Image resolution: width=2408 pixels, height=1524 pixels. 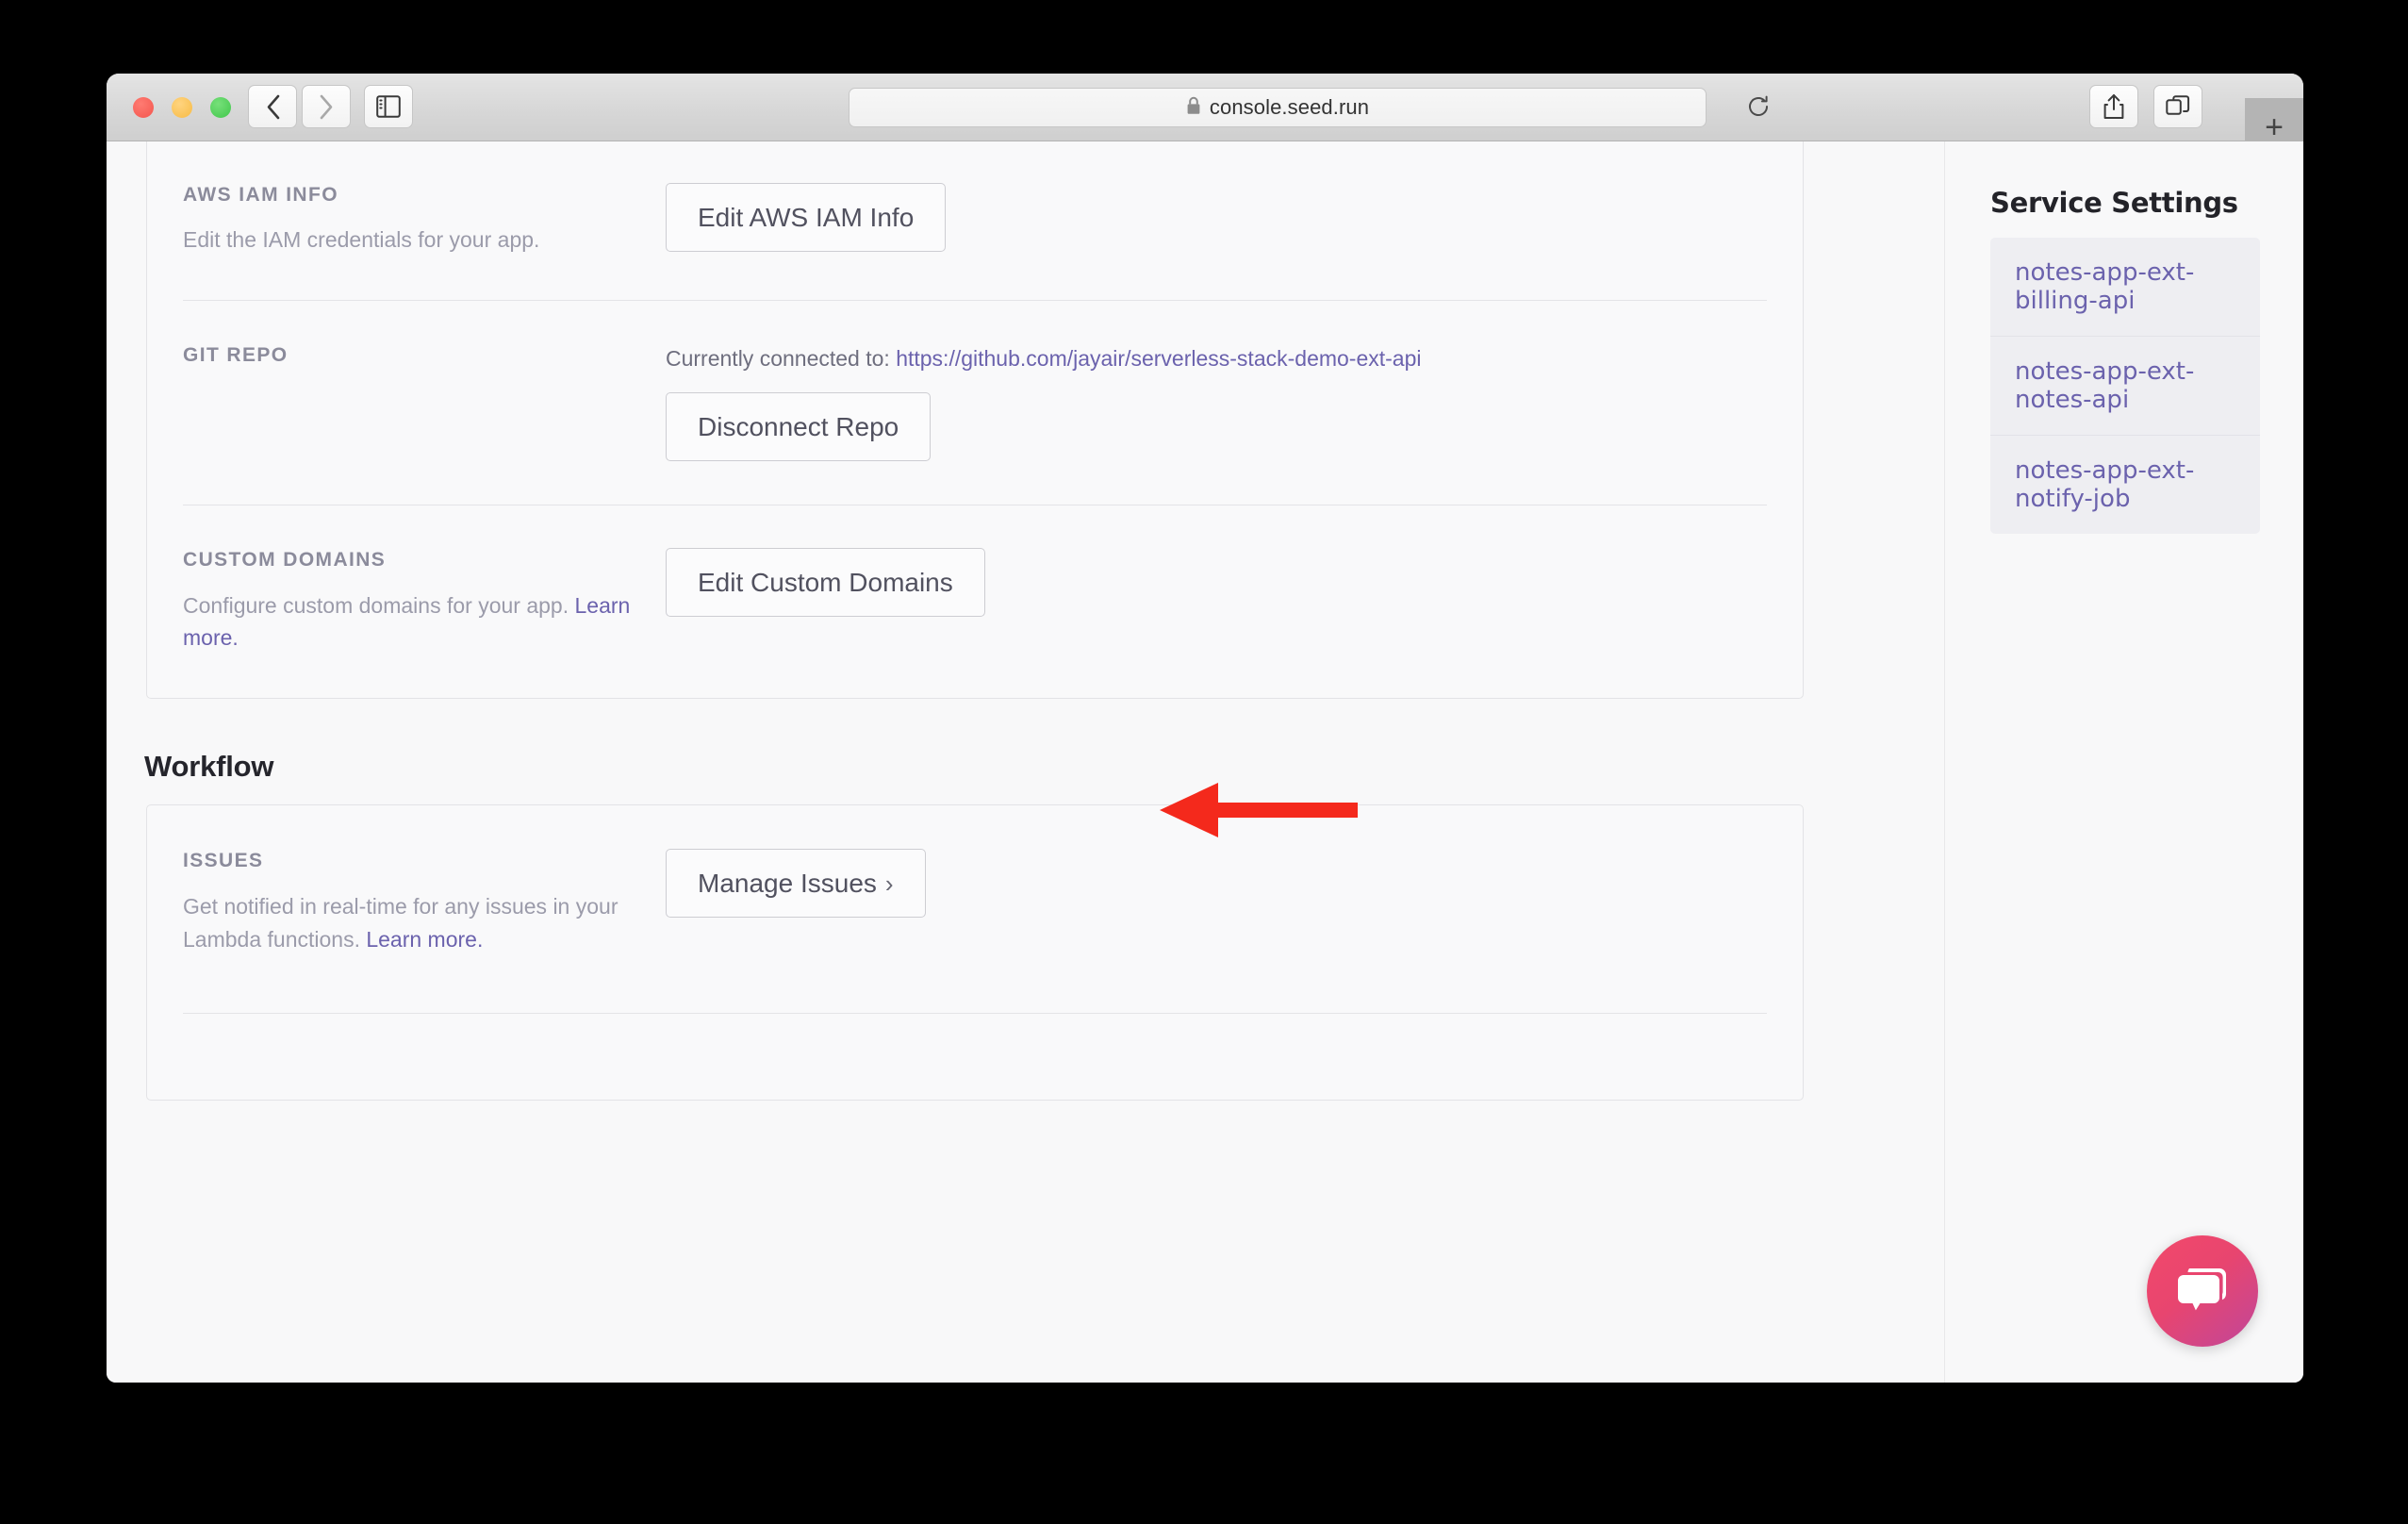 I want to click on tab-overview-icon, so click(x=2178, y=106).